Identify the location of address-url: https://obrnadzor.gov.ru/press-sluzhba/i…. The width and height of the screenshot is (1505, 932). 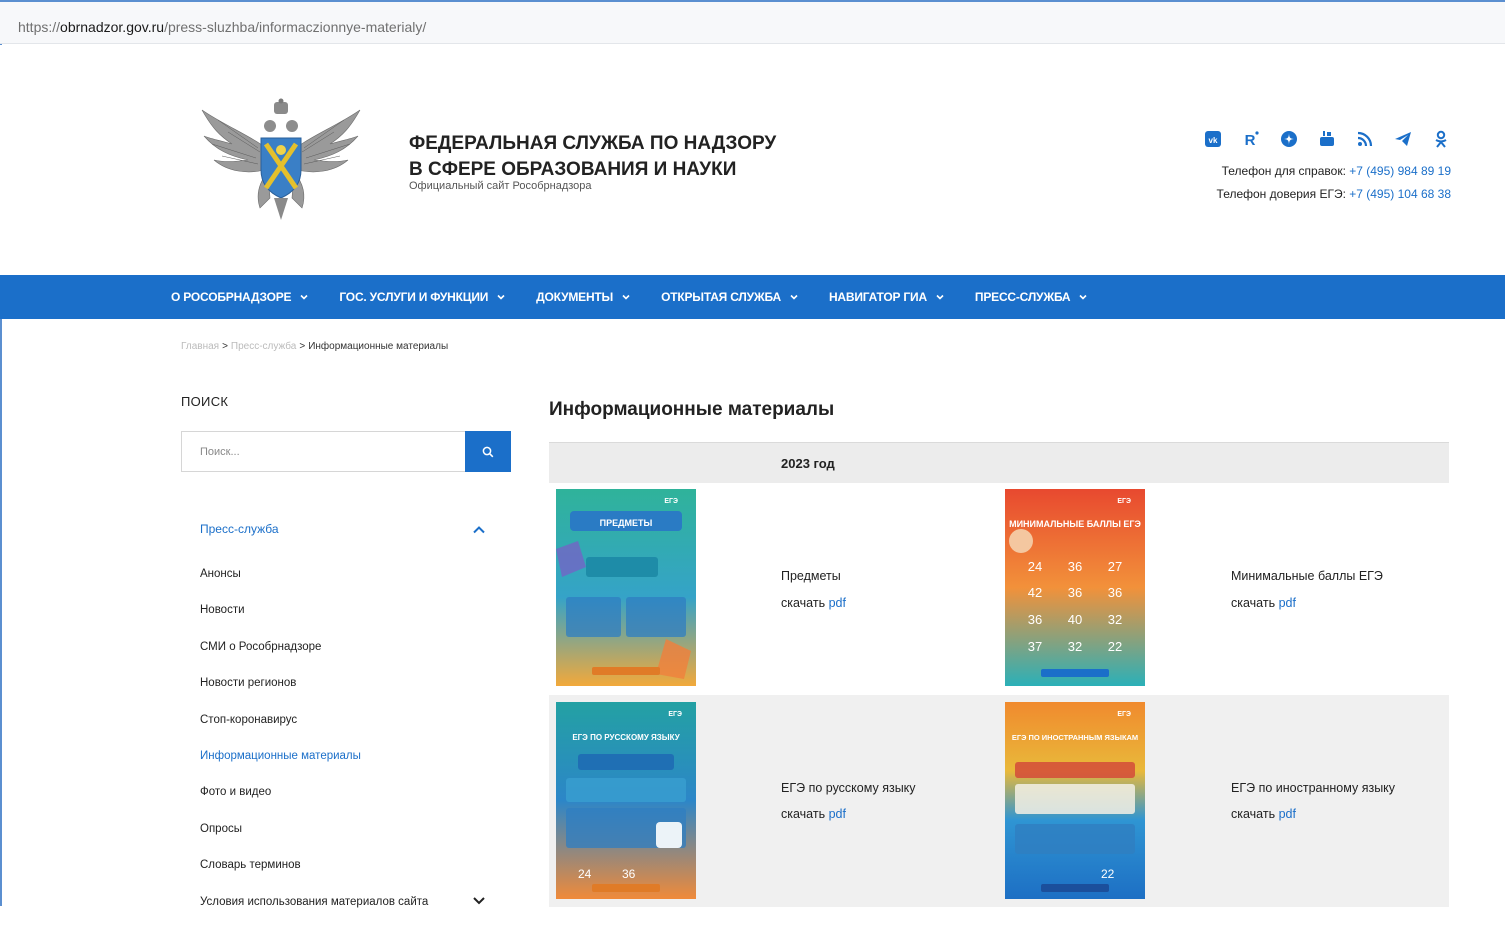
(222, 27).